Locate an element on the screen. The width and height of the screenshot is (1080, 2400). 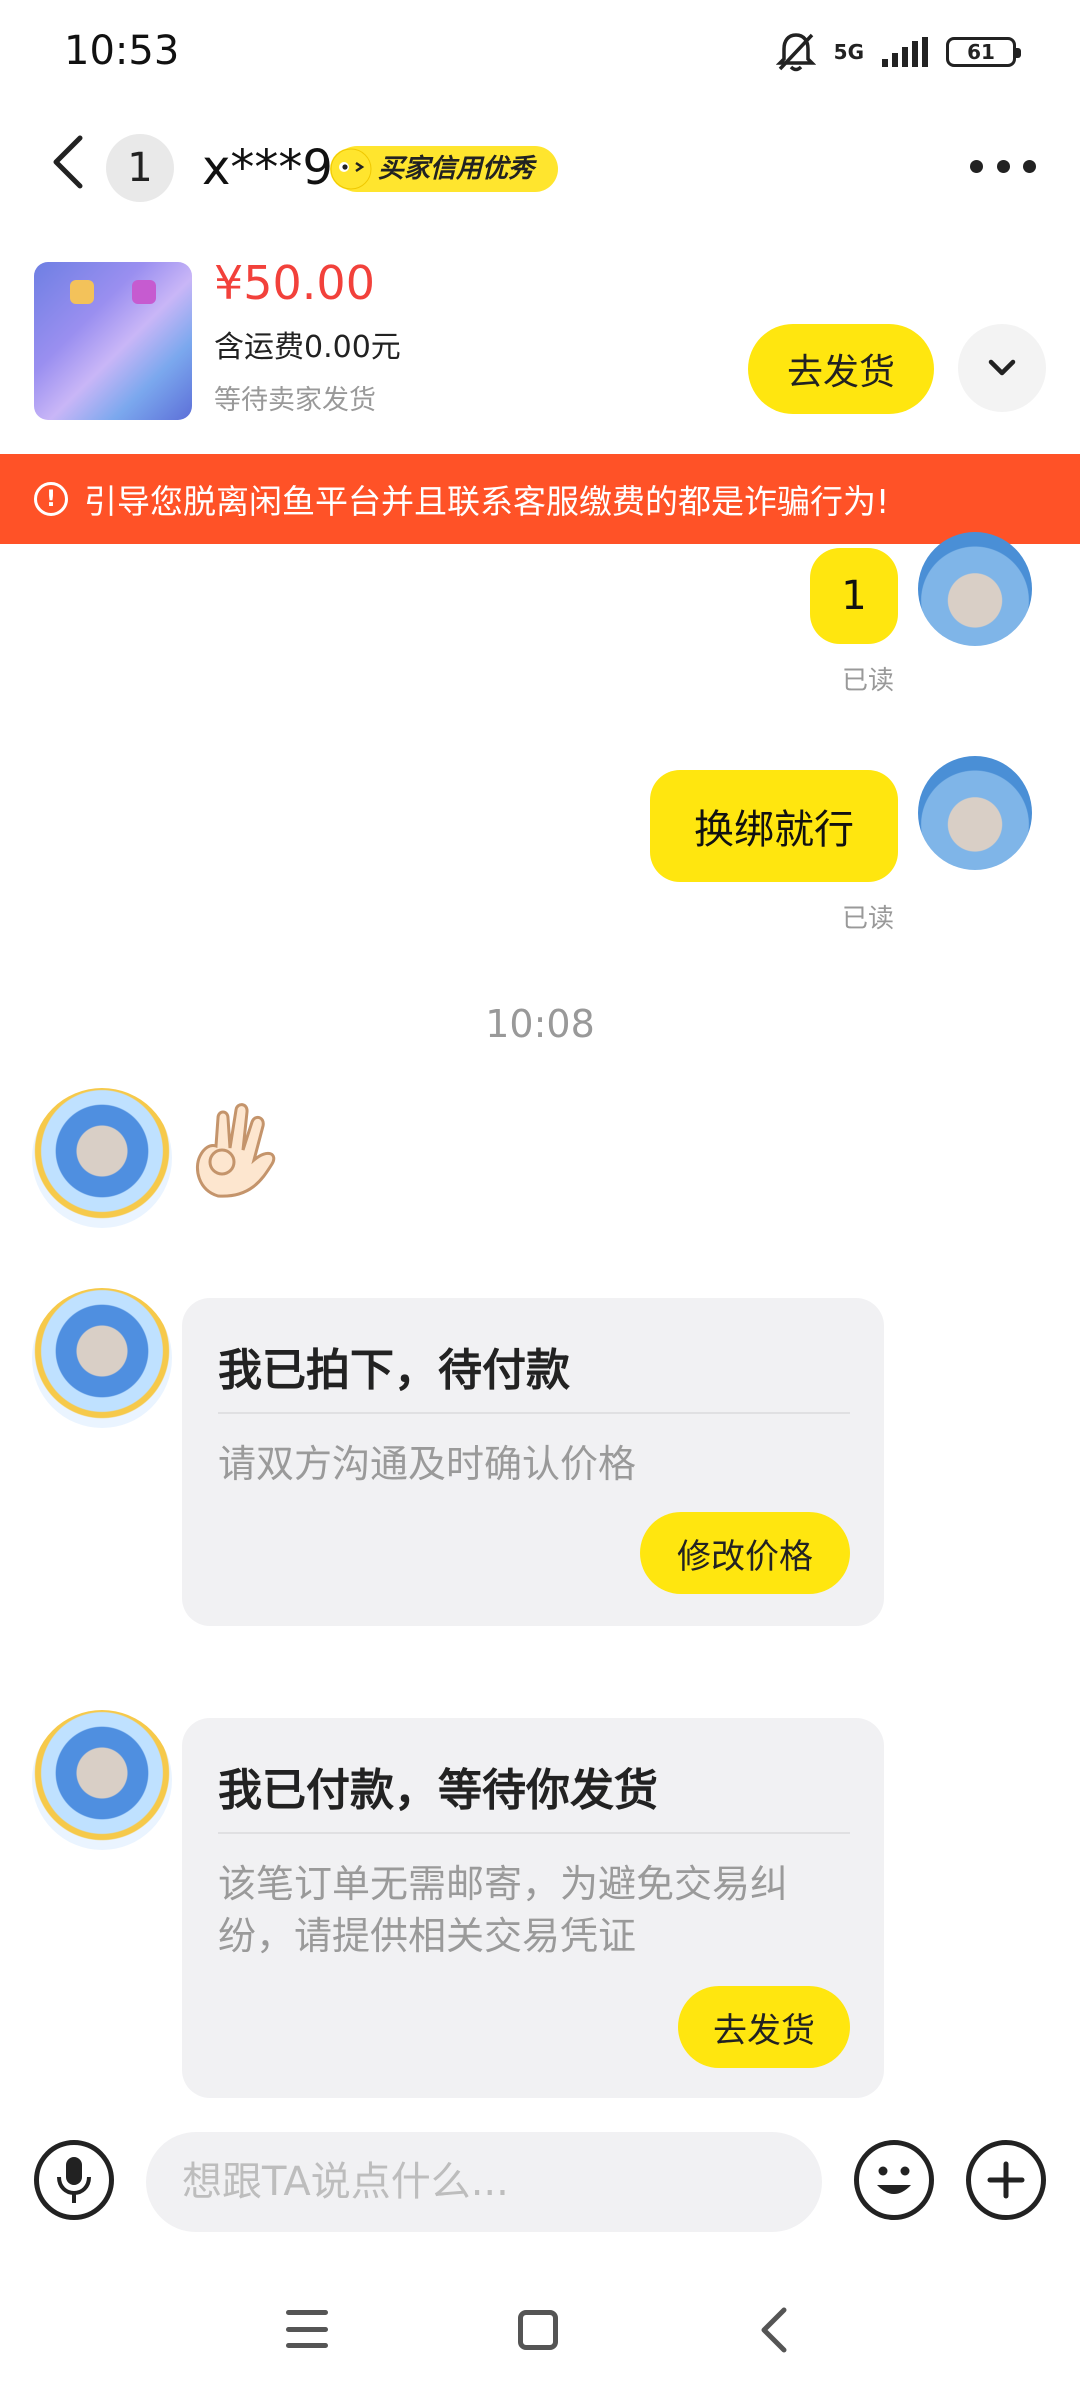
card-title: 我已付款，等待你发货 is located at coordinates (438, 1790).